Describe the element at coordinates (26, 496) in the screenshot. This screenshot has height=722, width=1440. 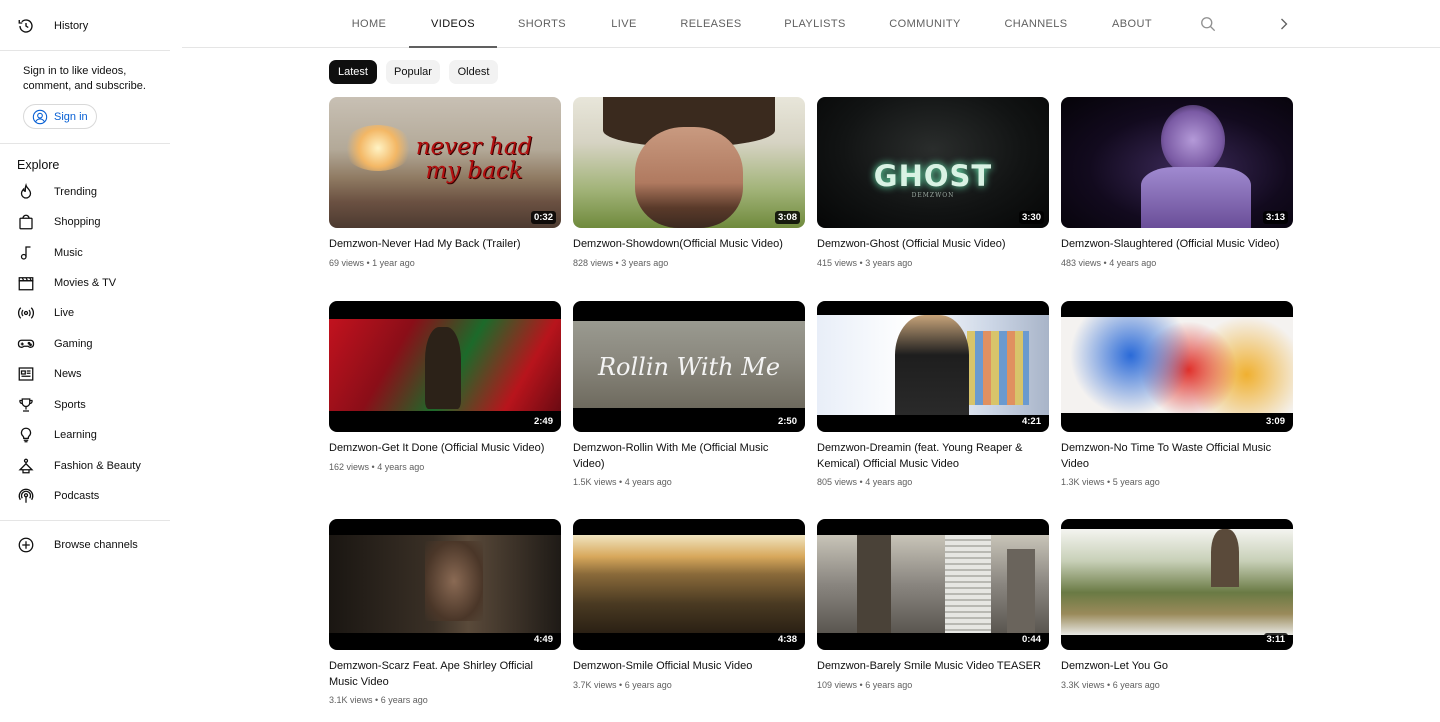
I see `podcast-icon` at that location.